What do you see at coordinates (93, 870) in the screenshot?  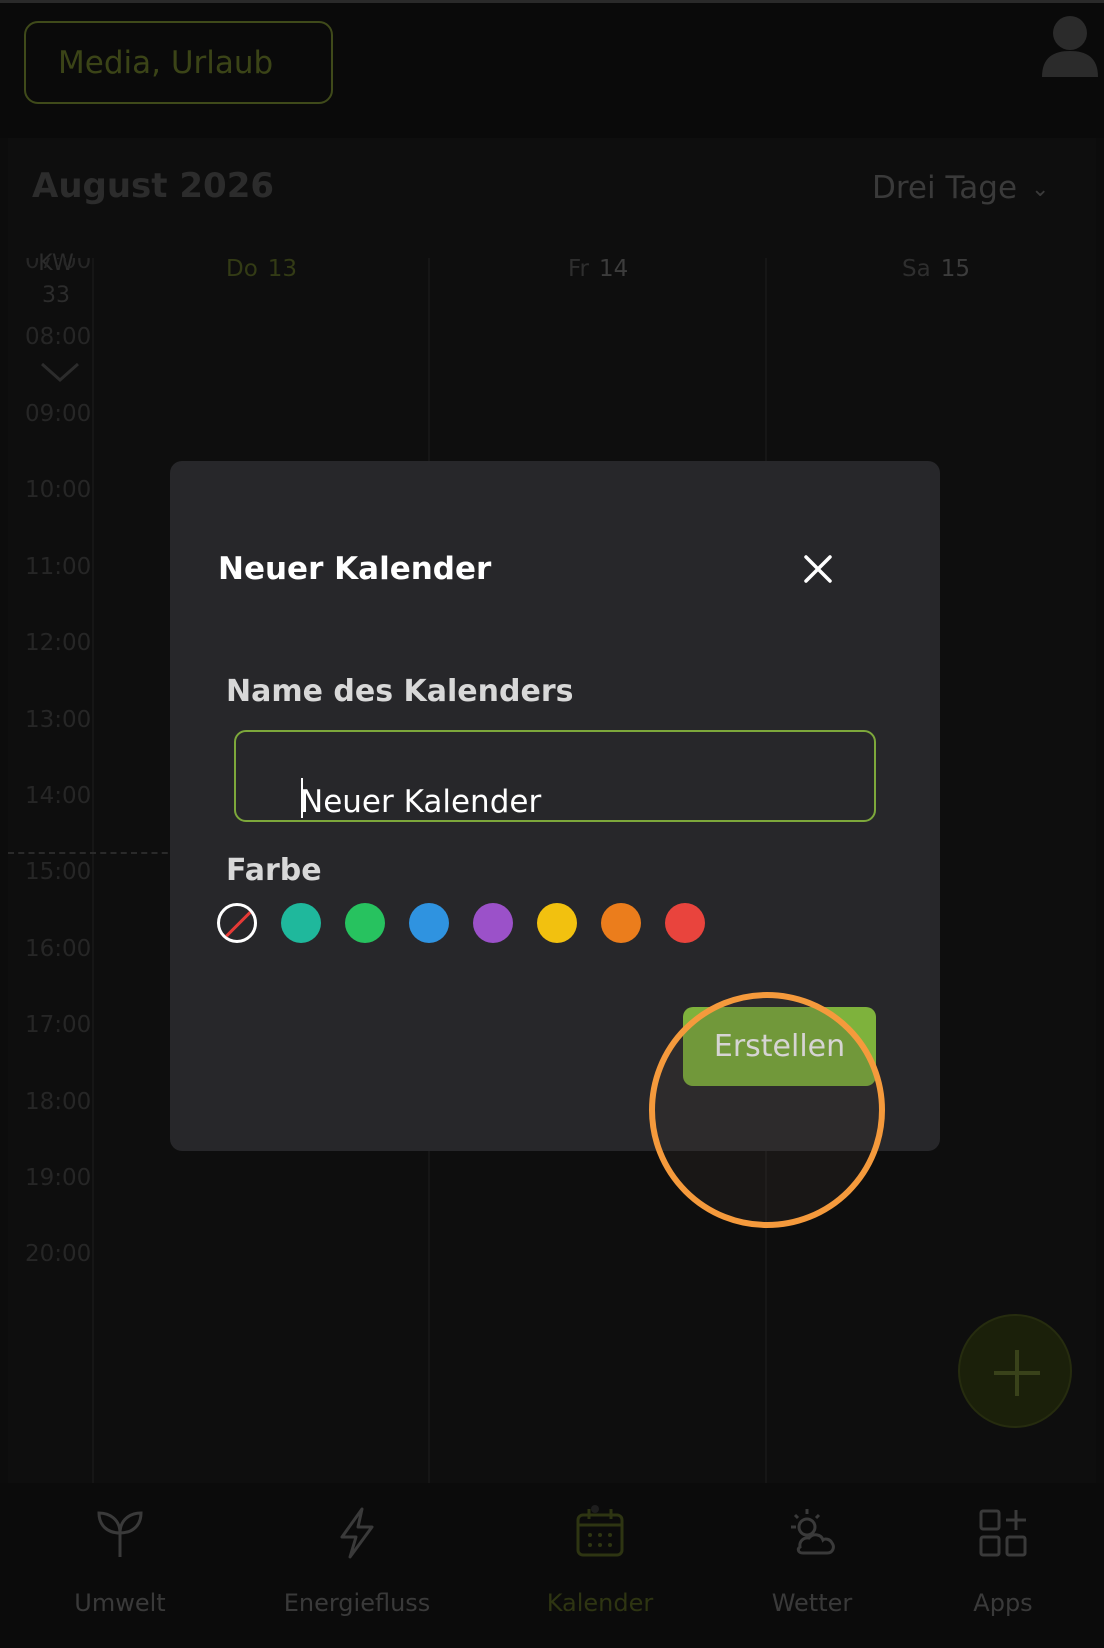 I see `grid-line` at bounding box center [93, 870].